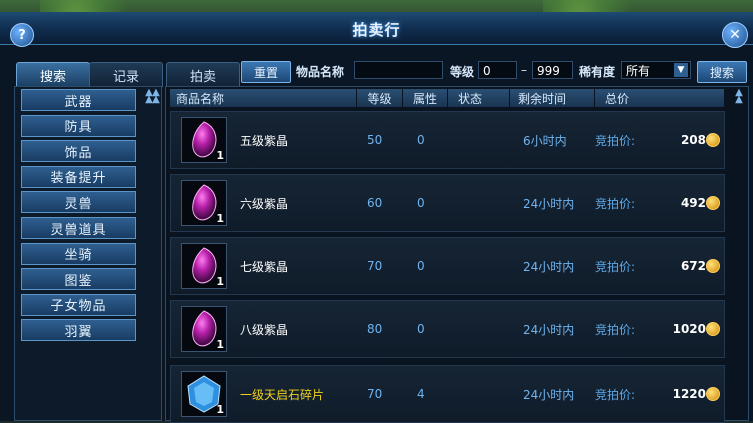 The width and height of the screenshot is (753, 423). Describe the element at coordinates (282, 394) in the screenshot. I see `item-name: 一级天启石碎片` at that location.